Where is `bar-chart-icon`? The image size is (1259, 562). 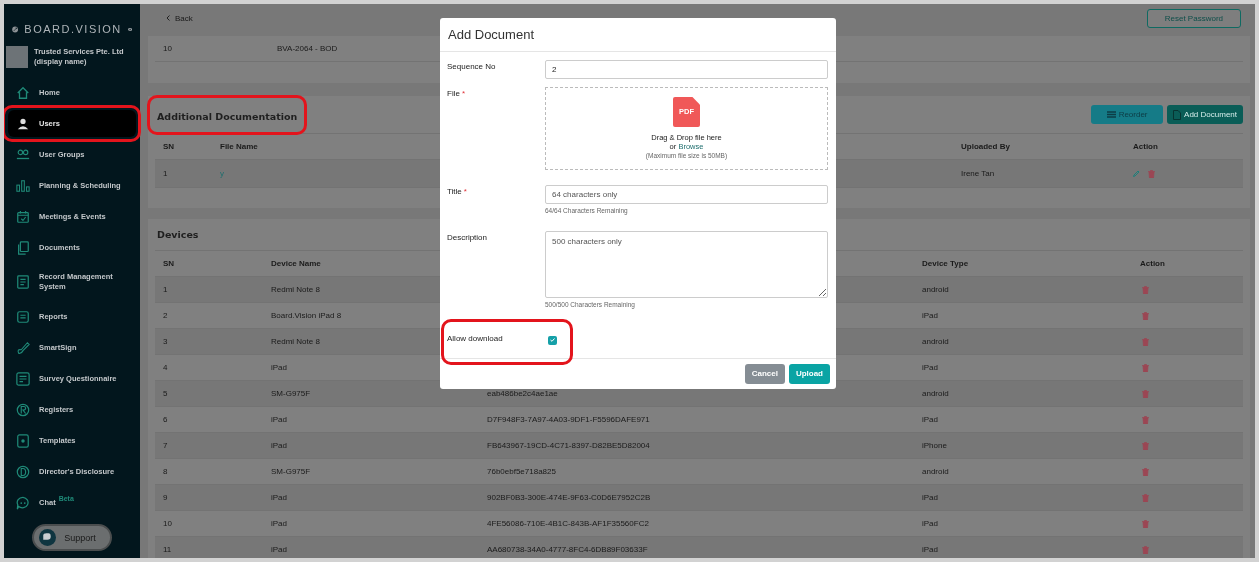
bar-chart-icon is located at coordinates (23, 185).